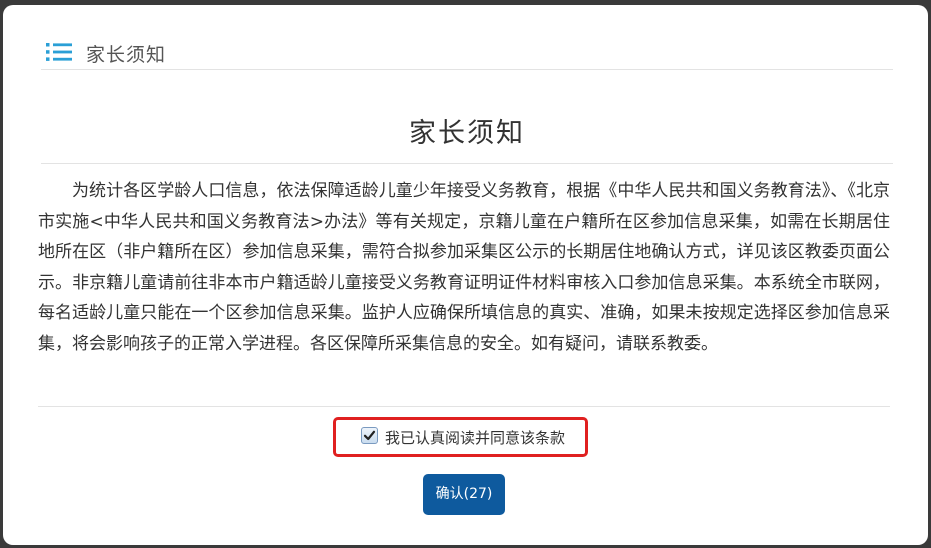 This screenshot has width=931, height=548. I want to click on confirm-button: 确认(27), so click(464, 494).